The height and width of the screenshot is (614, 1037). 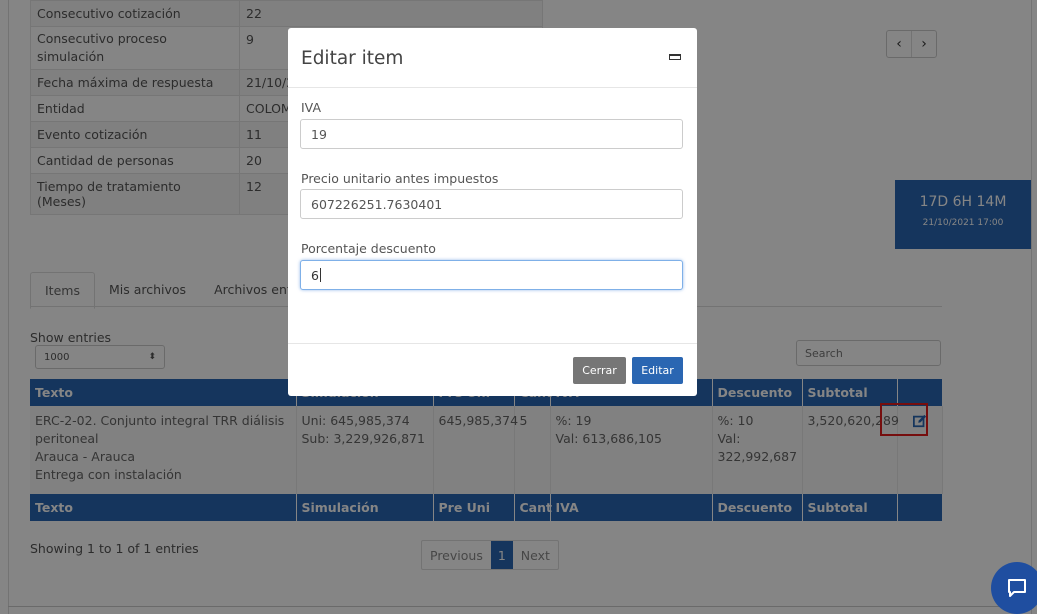 I want to click on discount-input: 6, so click(x=491, y=275).